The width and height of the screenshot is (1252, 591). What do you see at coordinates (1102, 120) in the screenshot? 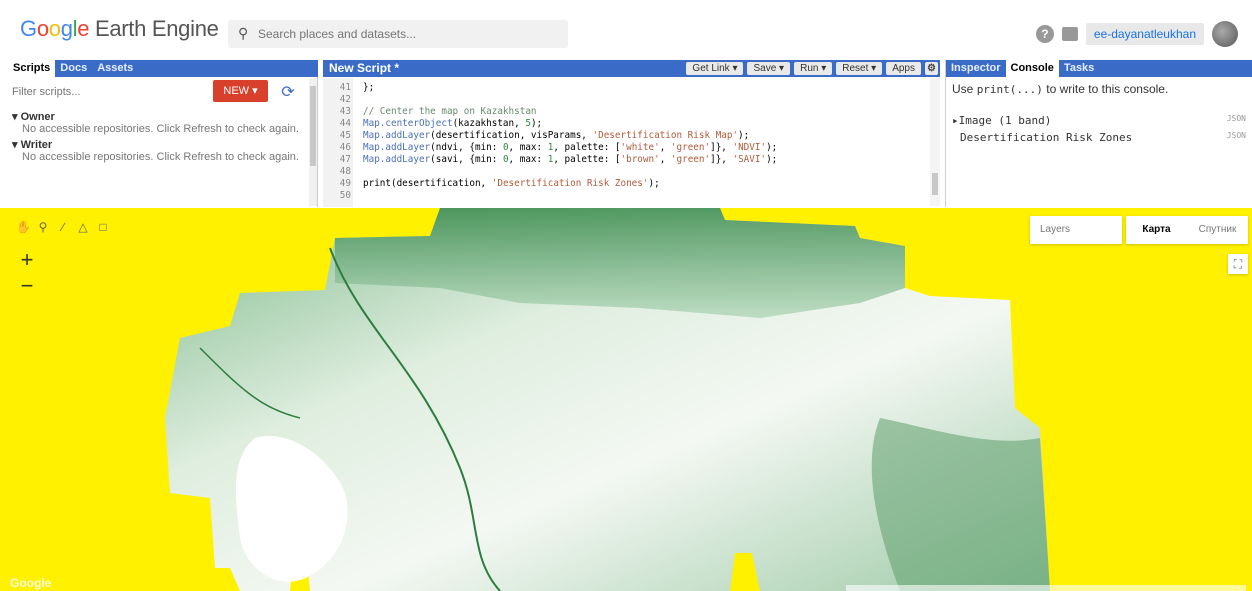
I see `console-log-entry: ▸Image (1 band) JSON` at bounding box center [1102, 120].